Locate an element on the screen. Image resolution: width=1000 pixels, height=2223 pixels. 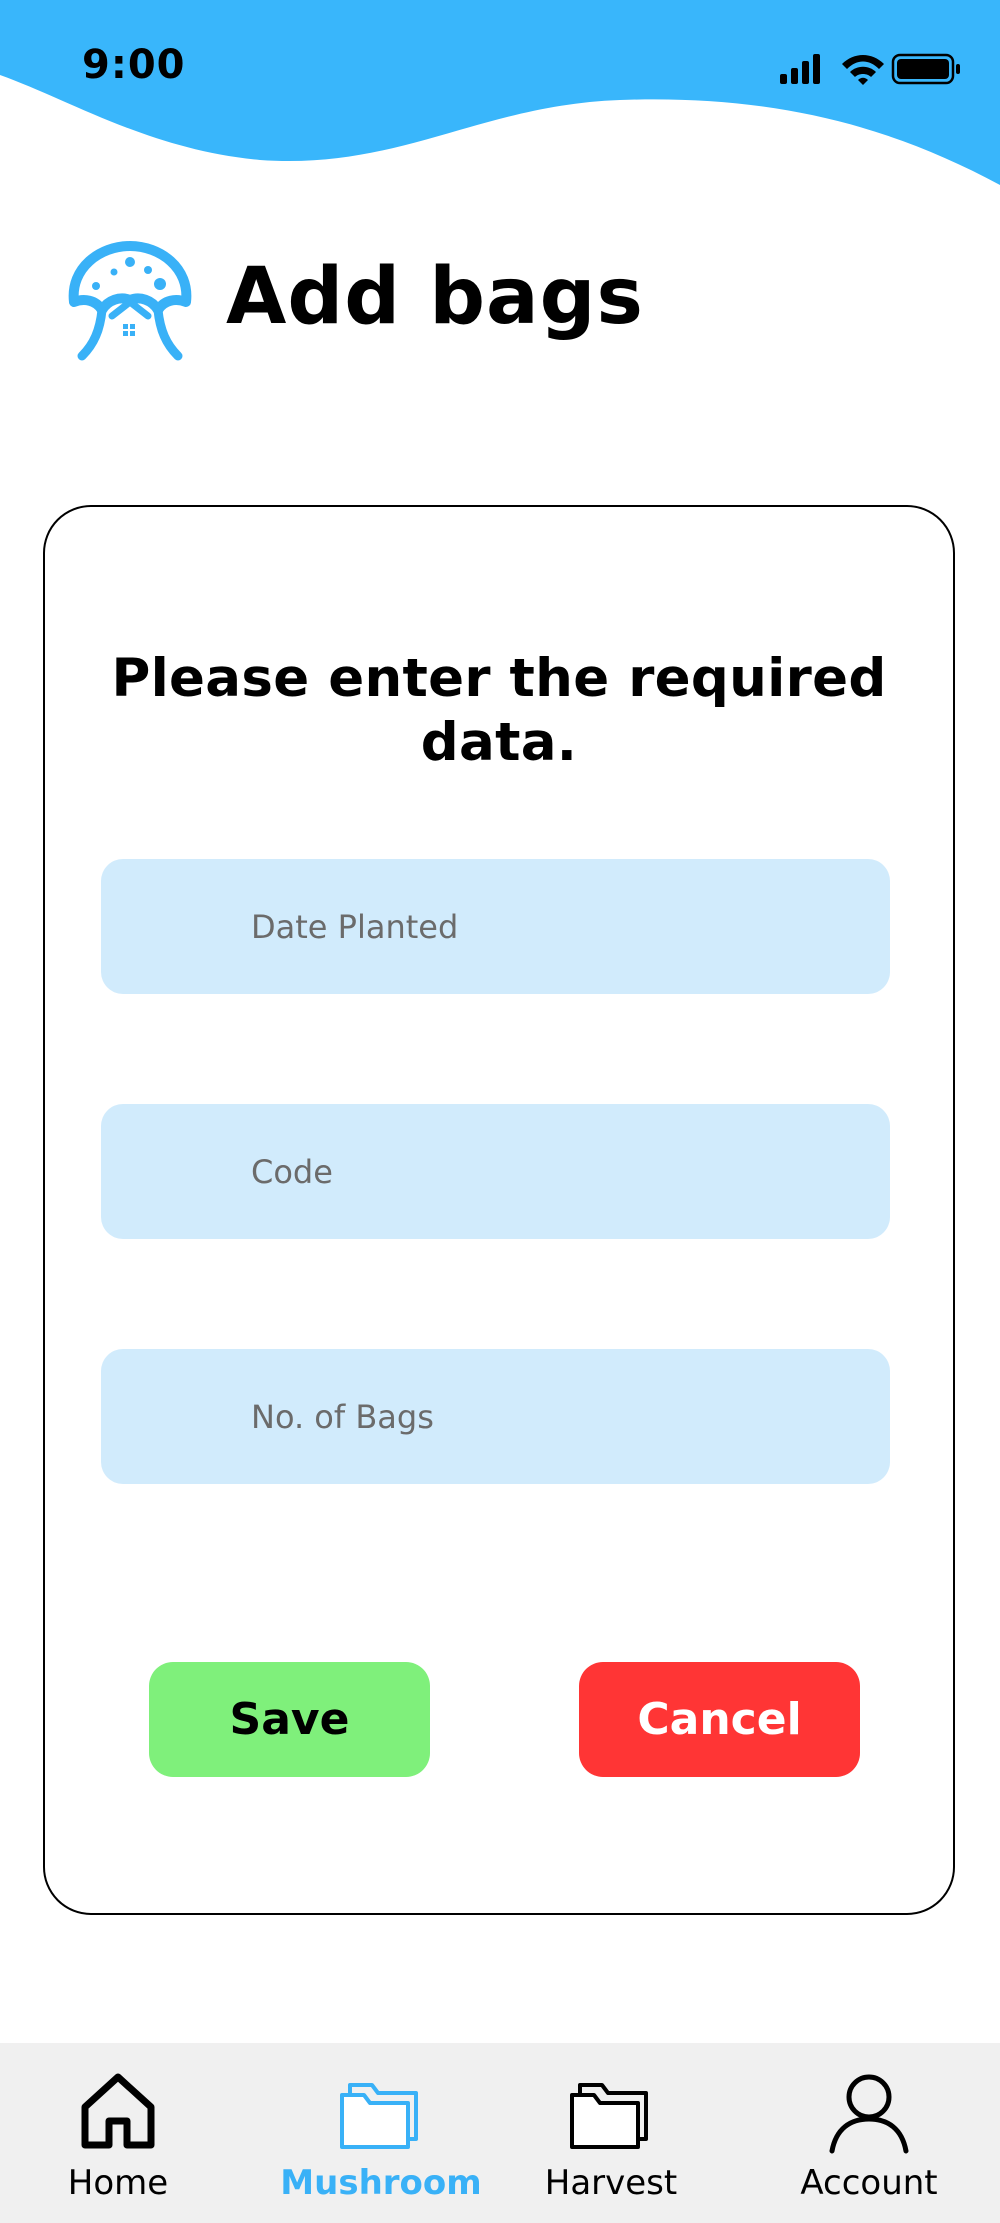
home-icon is located at coordinates (118, 2111).